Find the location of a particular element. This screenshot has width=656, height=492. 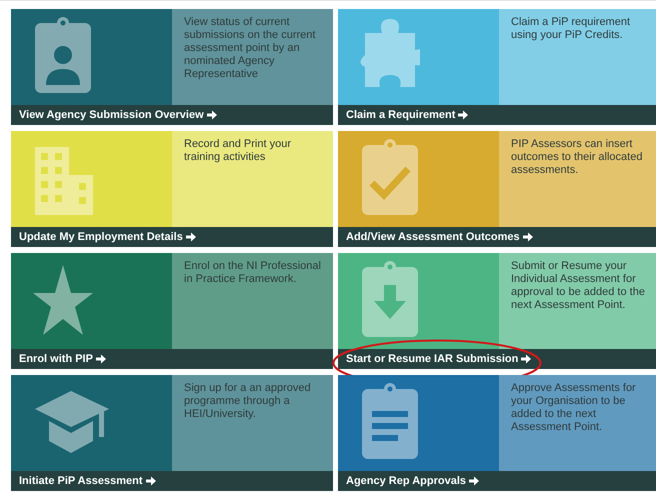

tile-link: Agency Rep Approvals is located at coordinates (497, 481).